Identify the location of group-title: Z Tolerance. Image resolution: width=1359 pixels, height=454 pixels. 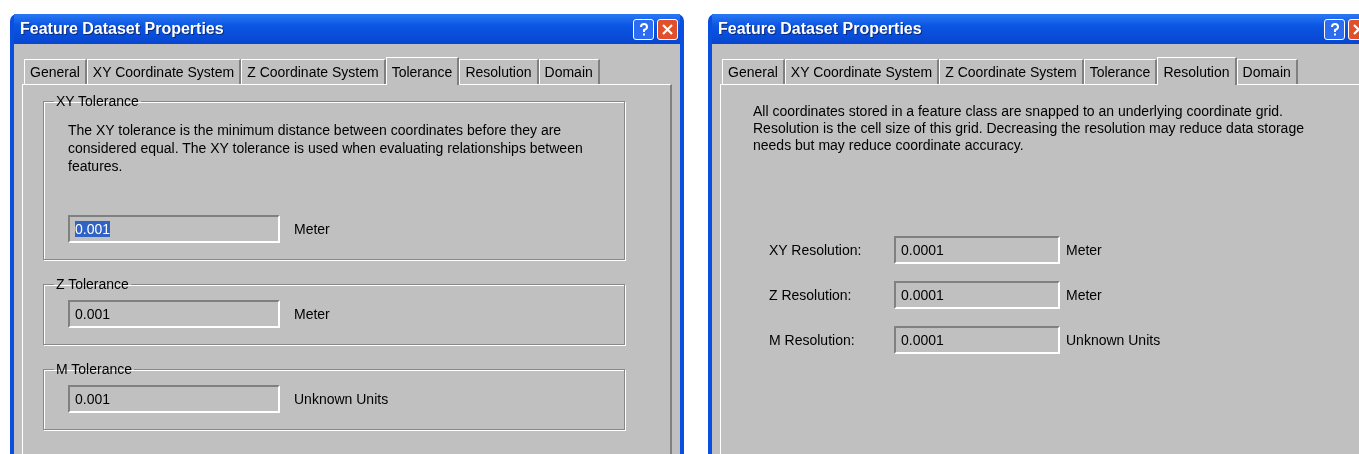
(92, 284).